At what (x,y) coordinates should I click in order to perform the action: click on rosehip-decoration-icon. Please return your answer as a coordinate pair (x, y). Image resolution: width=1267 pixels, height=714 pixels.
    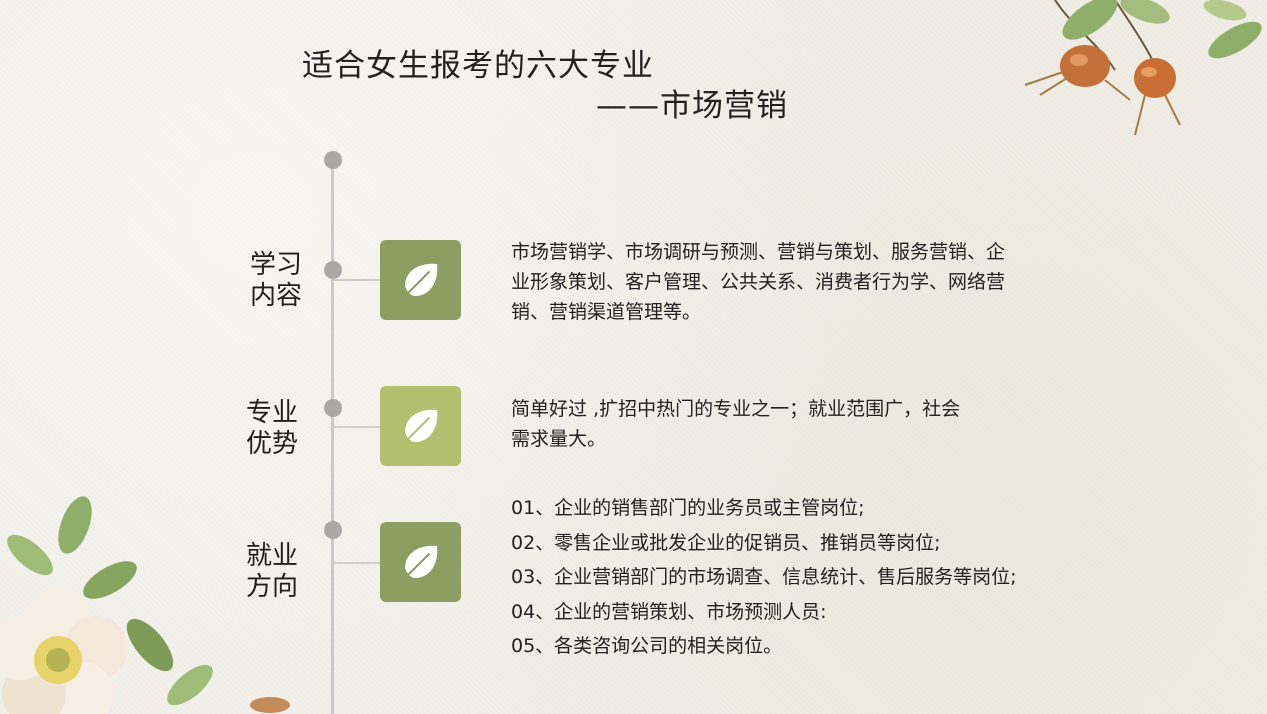
    Looking at the image, I should click on (1143, 68).